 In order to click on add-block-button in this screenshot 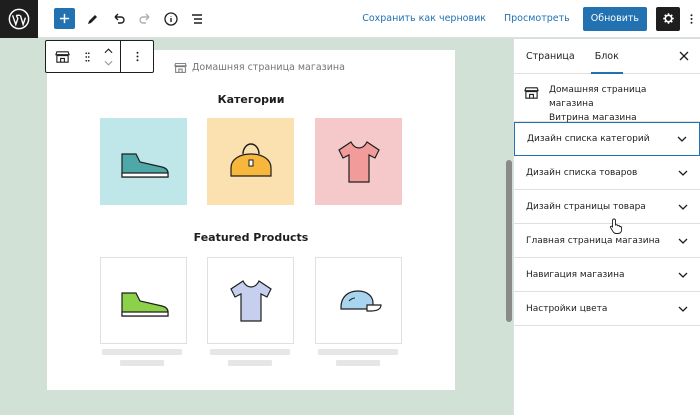, I will do `click(64, 18)`.